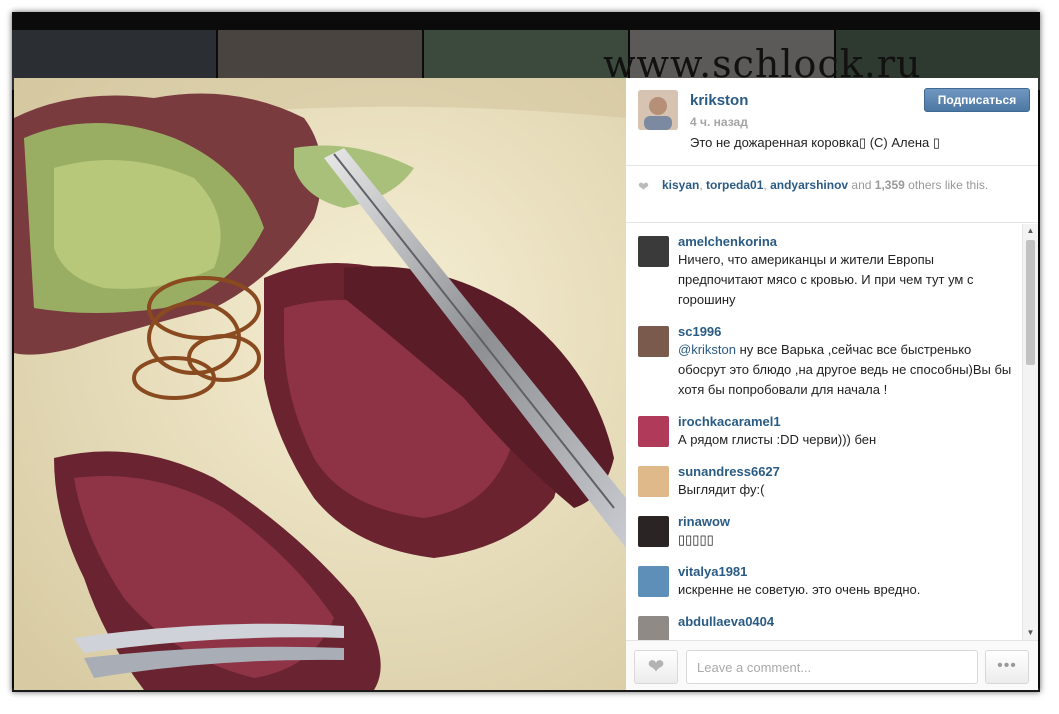 This screenshot has width=1059, height=714. I want to click on comment-item: sunandress6627 Выглядит фу:(, so click(824, 479).